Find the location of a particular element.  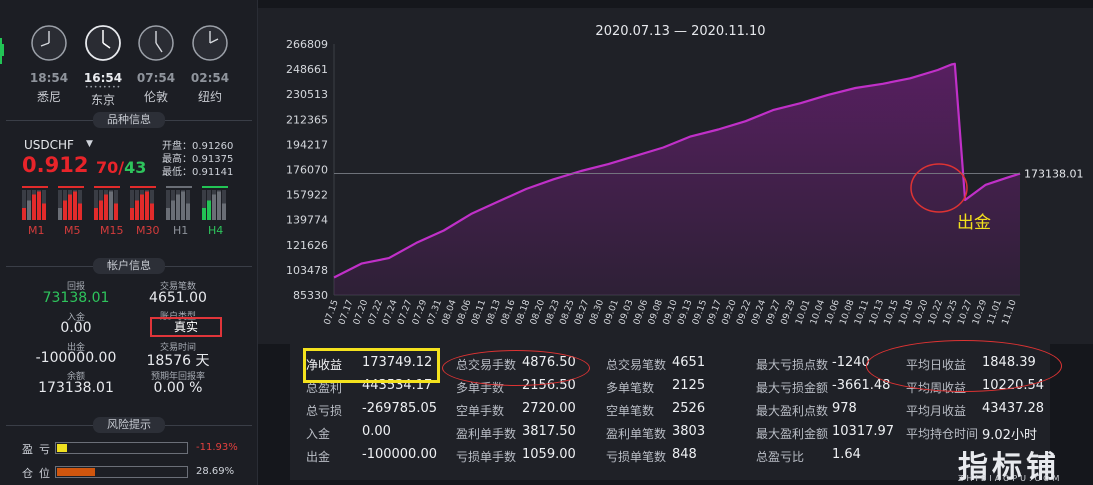

stat-label: 最大亏损点数 is located at coordinates (792, 365).